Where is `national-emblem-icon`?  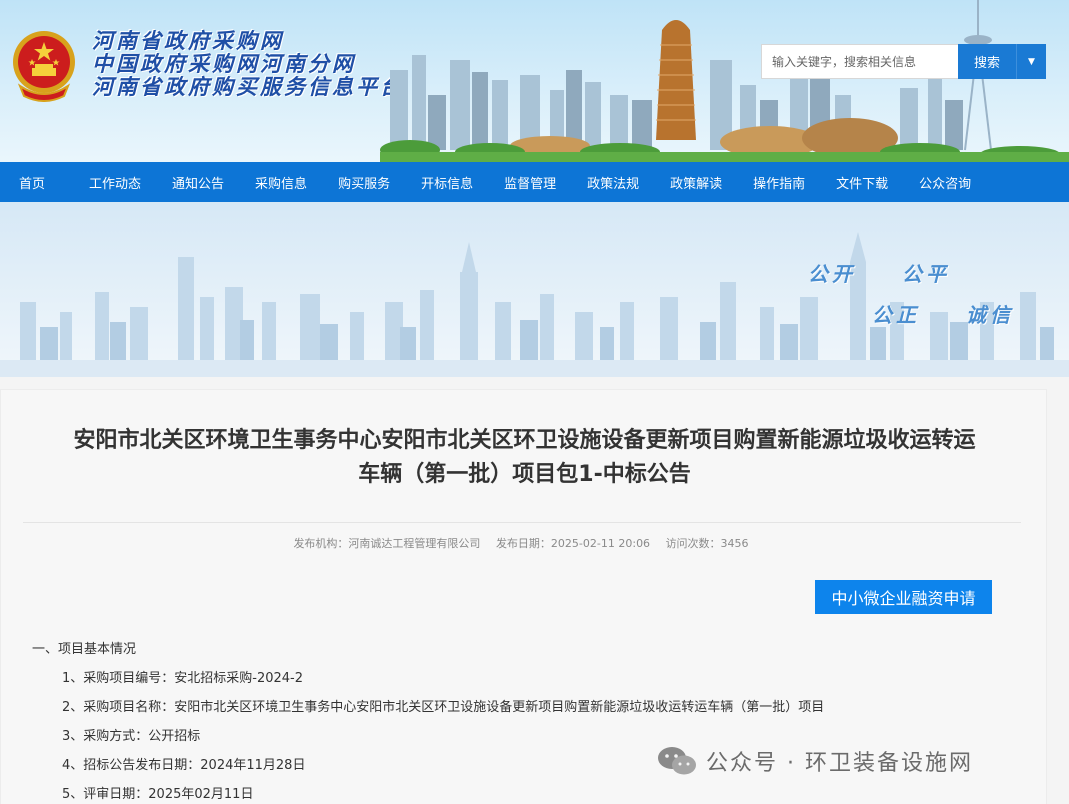
national-emblem-icon is located at coordinates (44, 66).